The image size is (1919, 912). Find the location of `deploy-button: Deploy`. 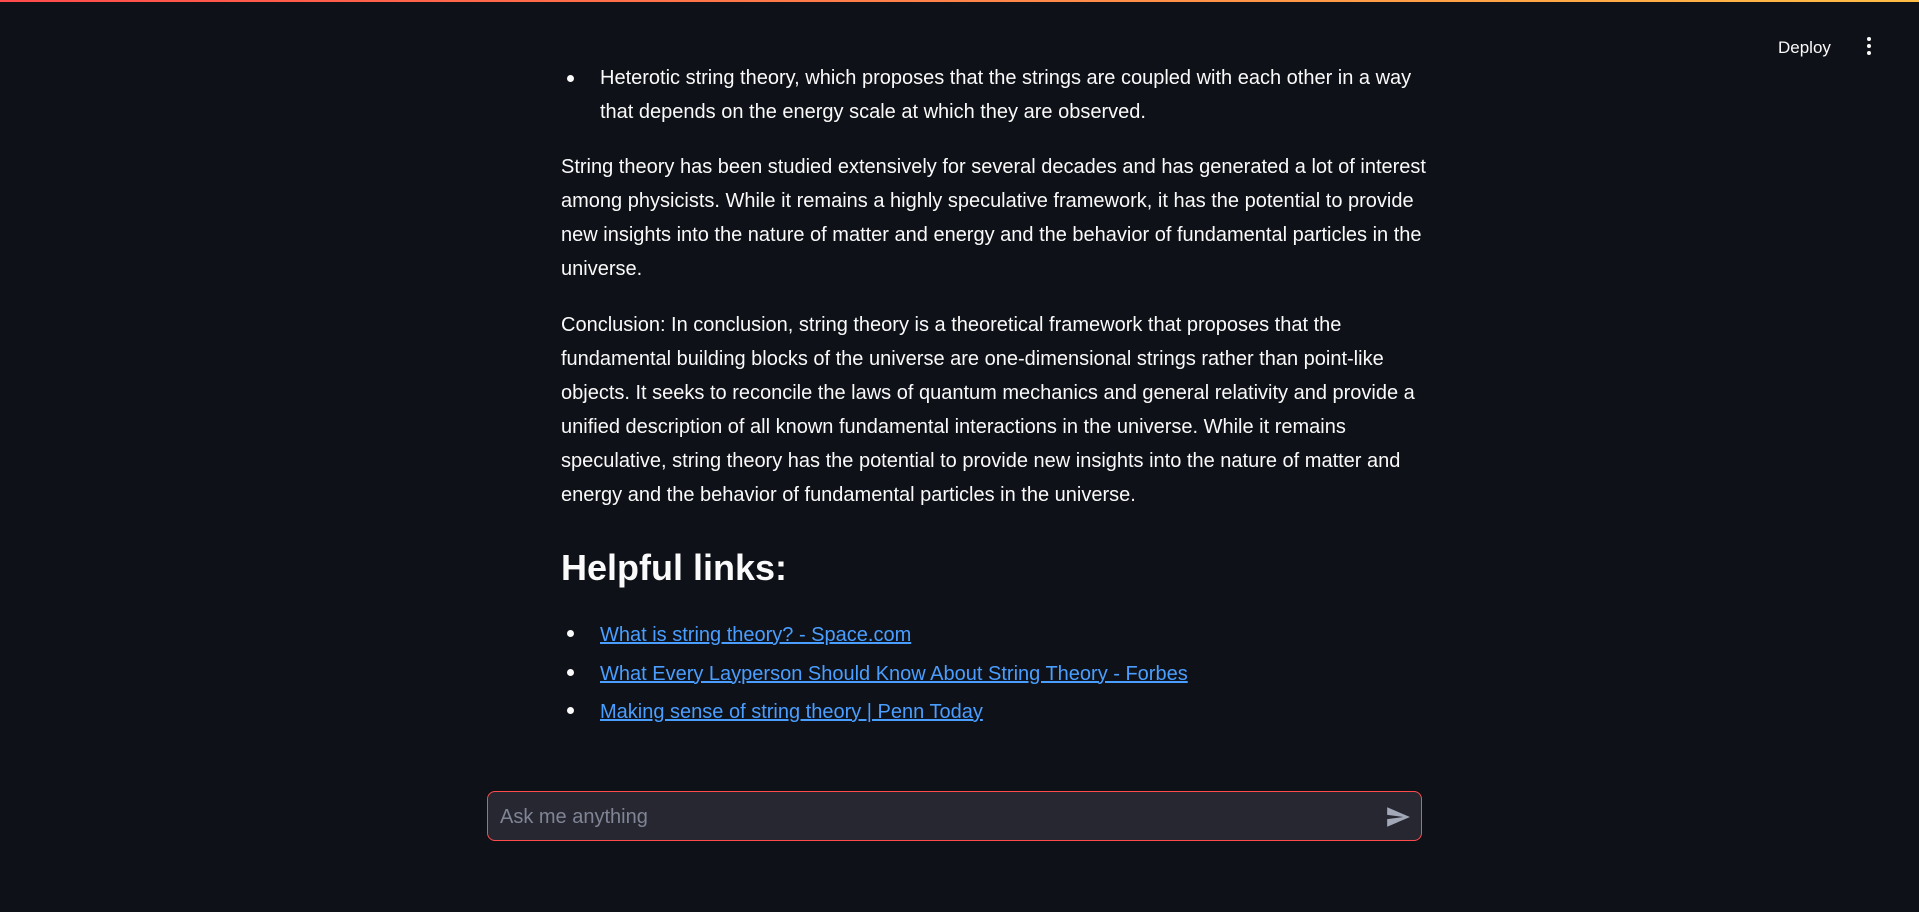

deploy-button: Deploy is located at coordinates (1804, 48).